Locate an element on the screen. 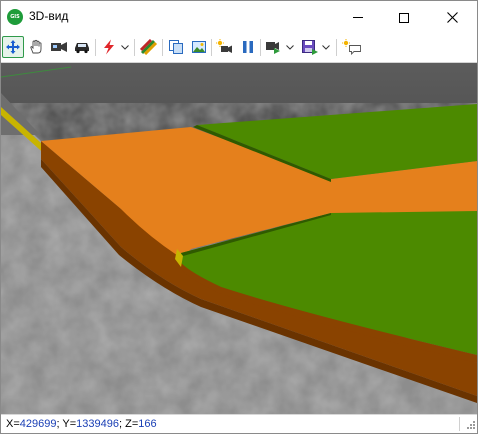  lightning-dropdown is located at coordinates (125, 47).